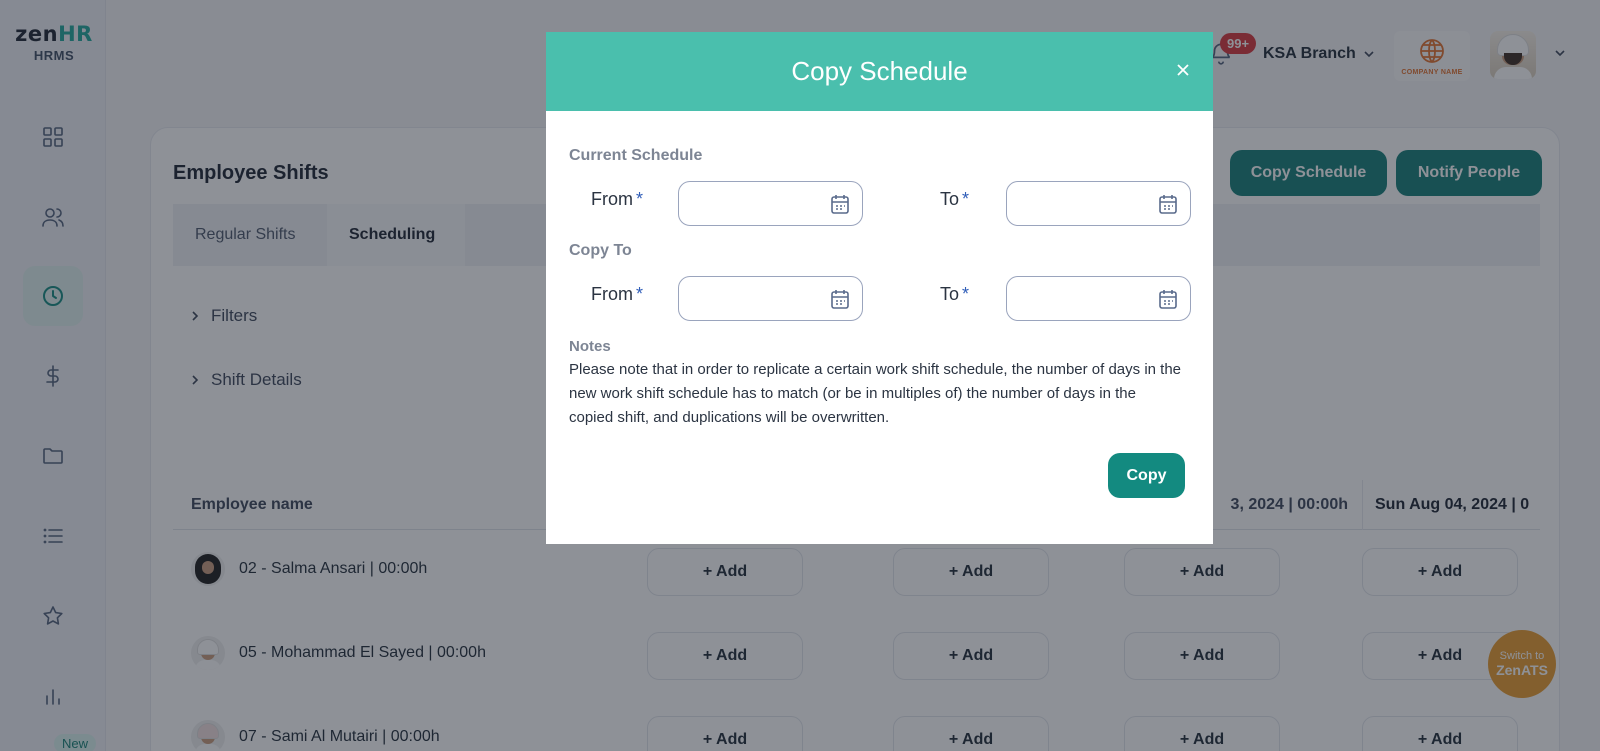  Describe the element at coordinates (955, 199) in the screenshot. I see `current-to-label: To *` at that location.